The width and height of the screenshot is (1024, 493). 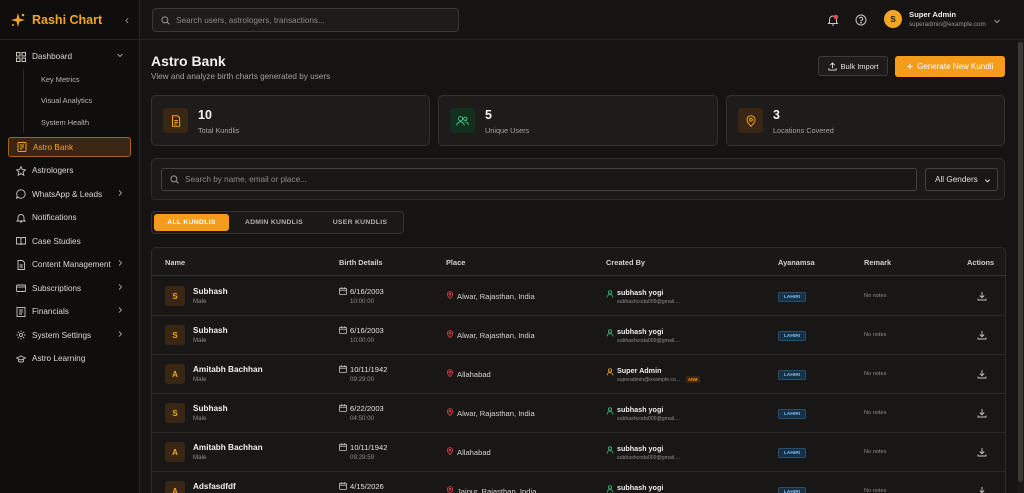 I want to click on column-header-ayanamsa: Ayanamsa, so click(x=796, y=262).